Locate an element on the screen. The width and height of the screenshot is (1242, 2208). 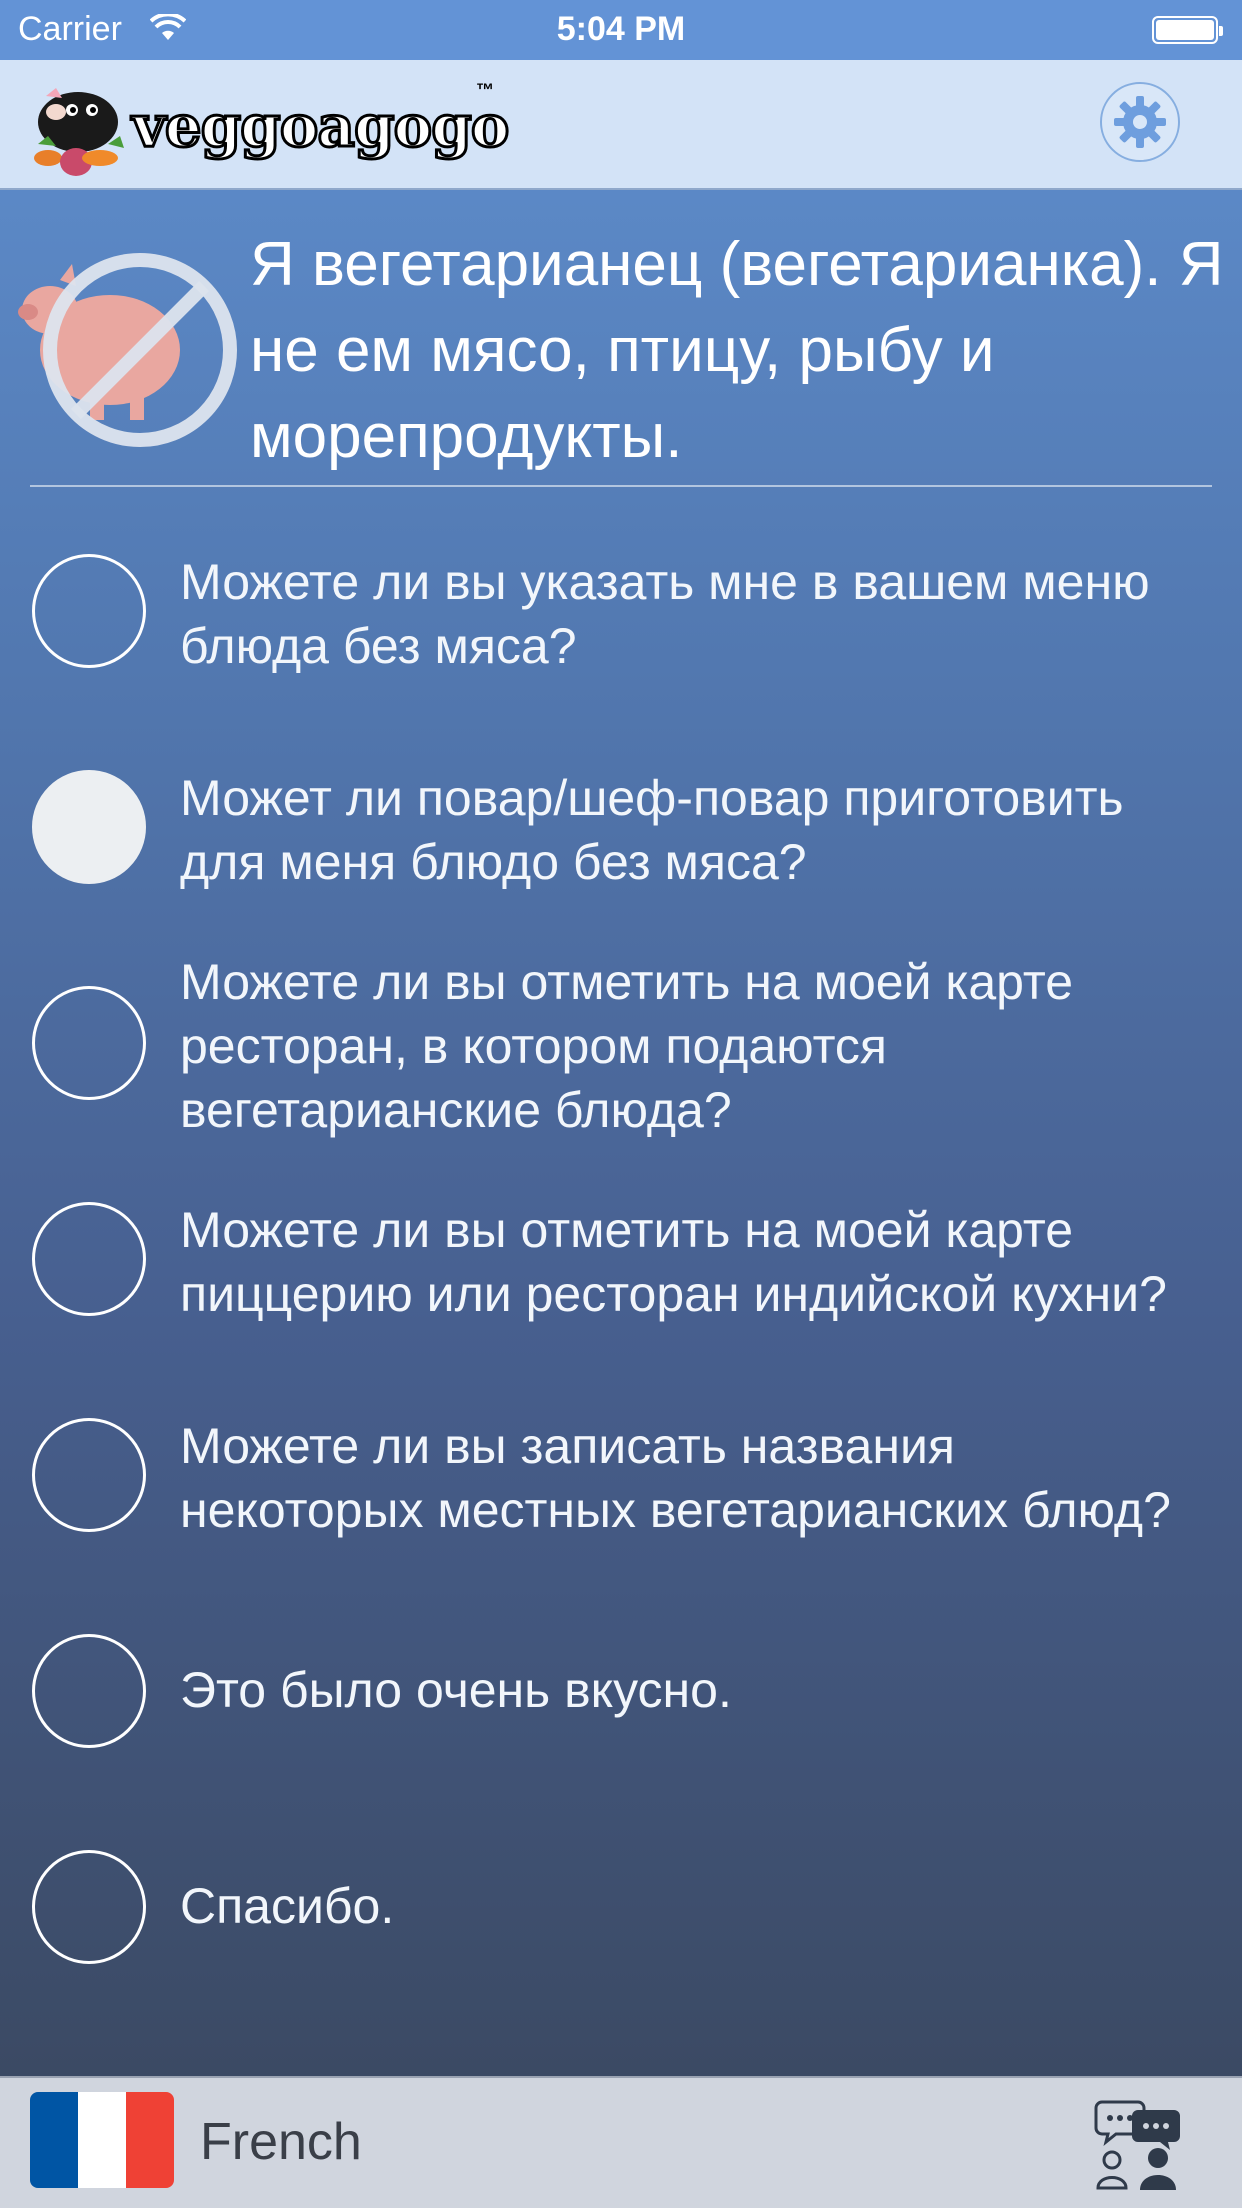
french-flag-icon is located at coordinates (102, 2140).